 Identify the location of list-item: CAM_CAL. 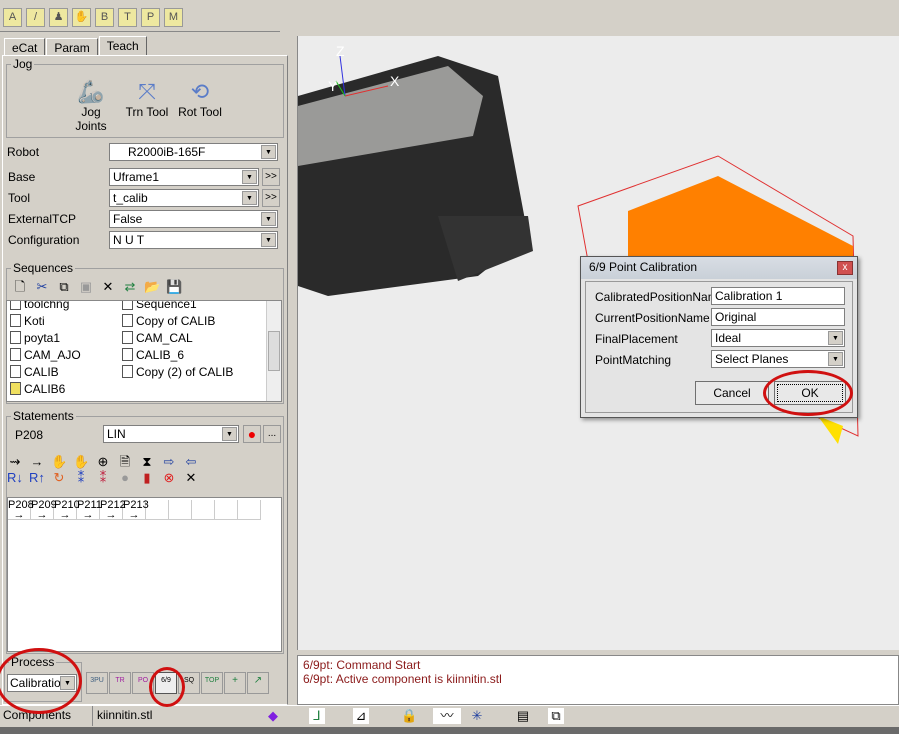
(157, 338).